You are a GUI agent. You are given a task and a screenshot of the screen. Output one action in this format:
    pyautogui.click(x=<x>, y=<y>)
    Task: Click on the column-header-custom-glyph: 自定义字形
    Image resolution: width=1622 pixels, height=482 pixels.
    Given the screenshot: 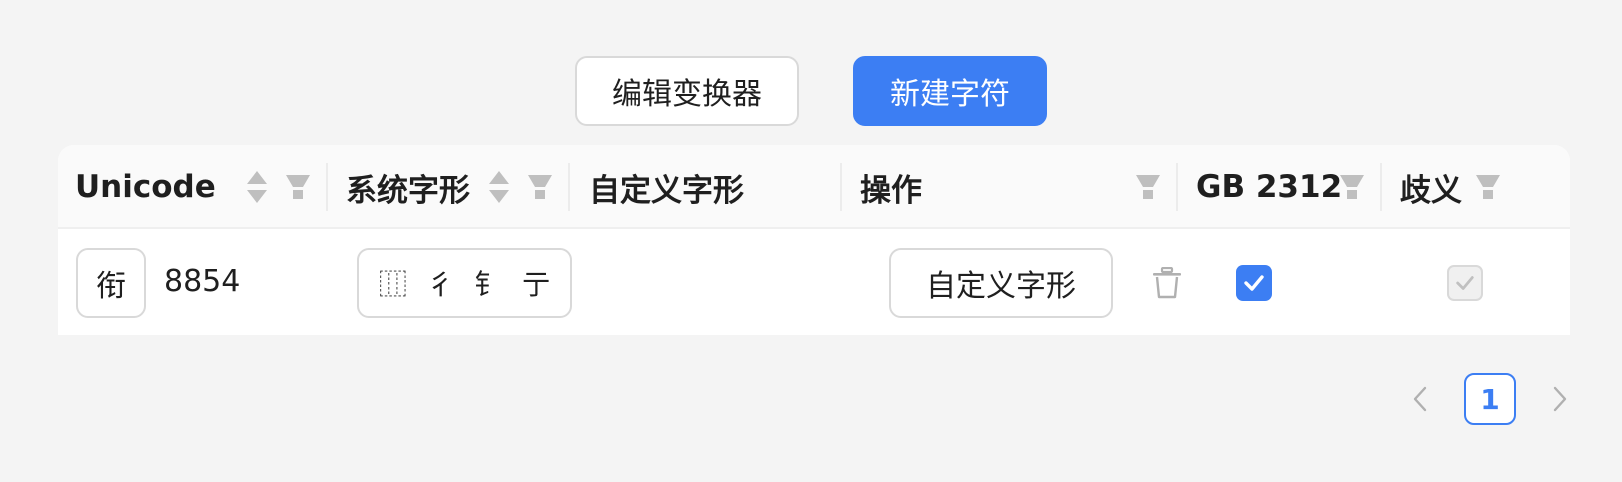 What is the action you would take?
    pyautogui.click(x=666, y=190)
    